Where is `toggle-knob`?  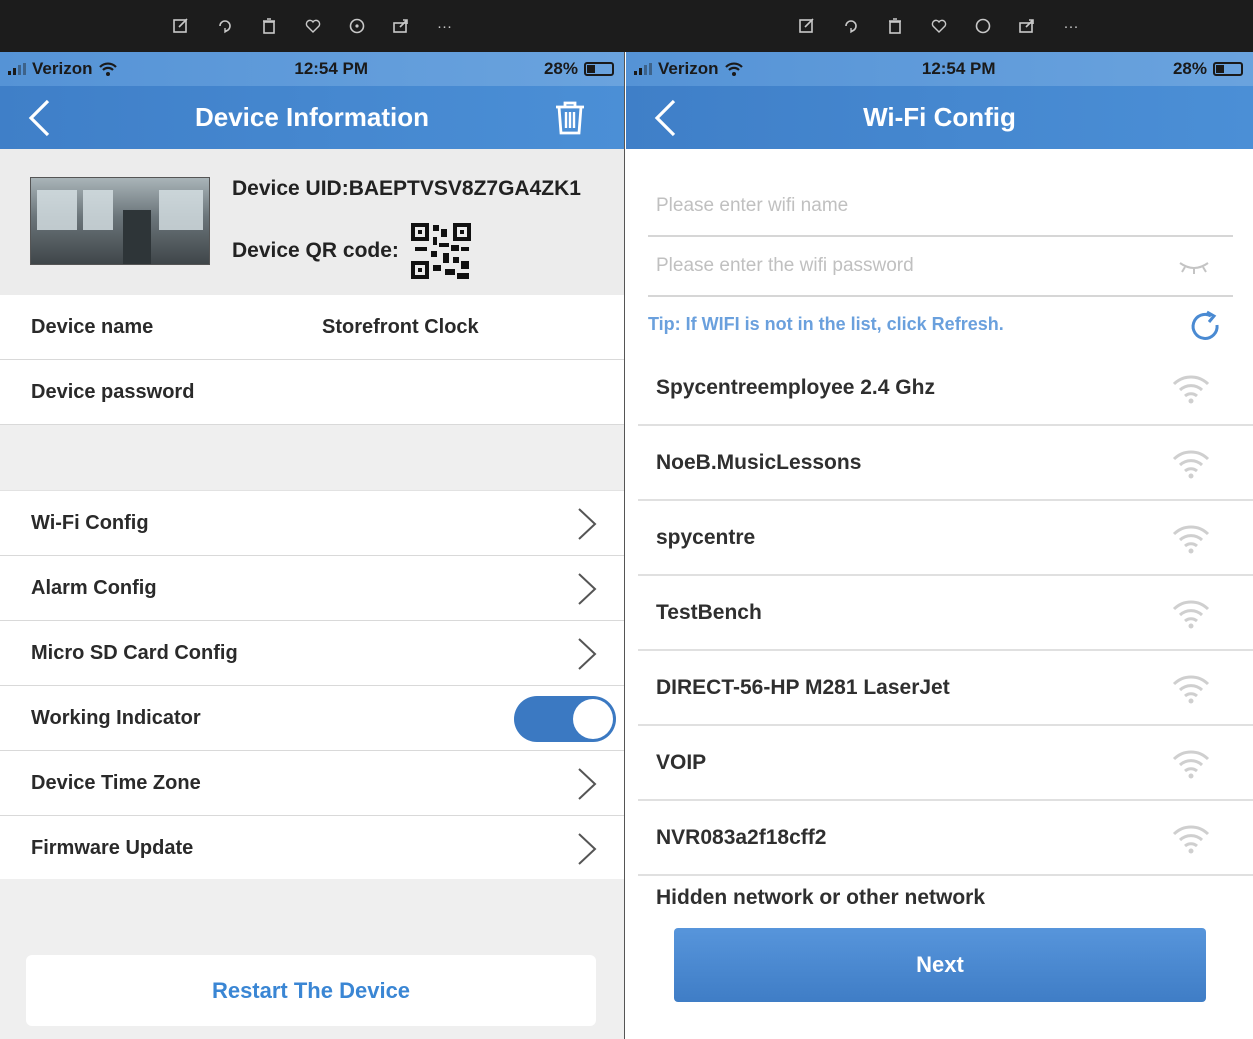 toggle-knob is located at coordinates (593, 719).